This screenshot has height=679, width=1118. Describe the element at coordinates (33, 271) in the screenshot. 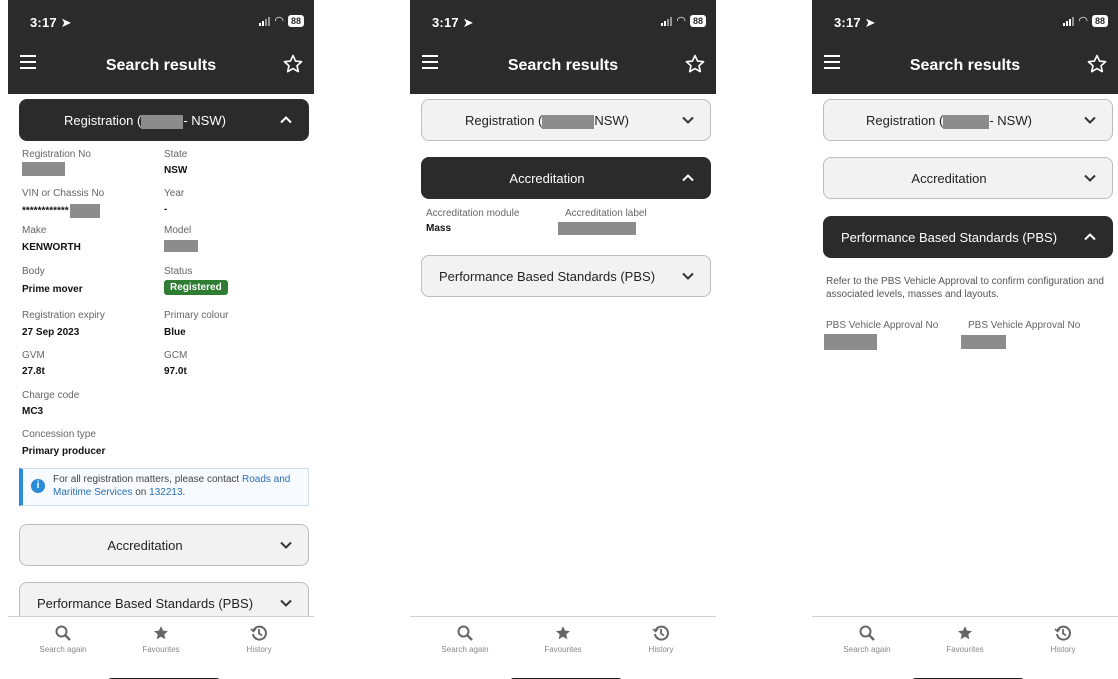

I see `body-label: Body` at that location.